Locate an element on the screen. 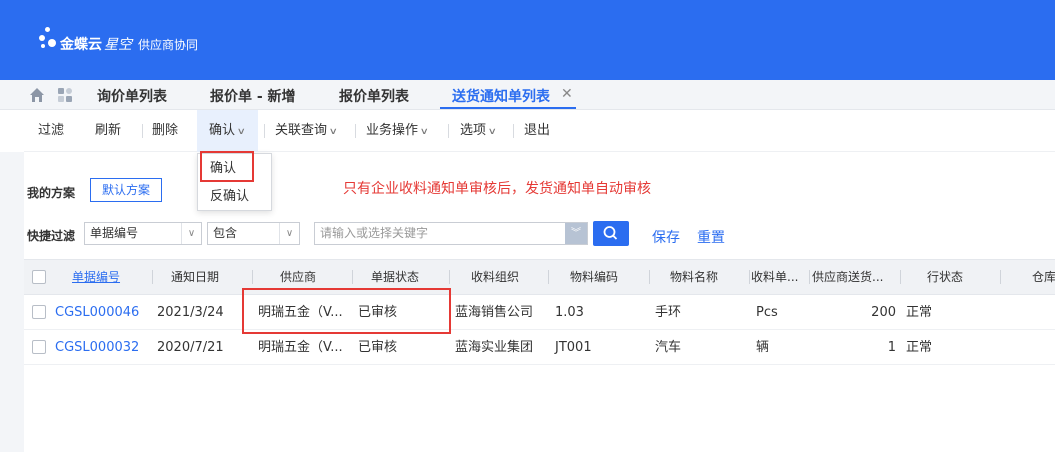  default-scheme-button: 默认方案 is located at coordinates (126, 190).